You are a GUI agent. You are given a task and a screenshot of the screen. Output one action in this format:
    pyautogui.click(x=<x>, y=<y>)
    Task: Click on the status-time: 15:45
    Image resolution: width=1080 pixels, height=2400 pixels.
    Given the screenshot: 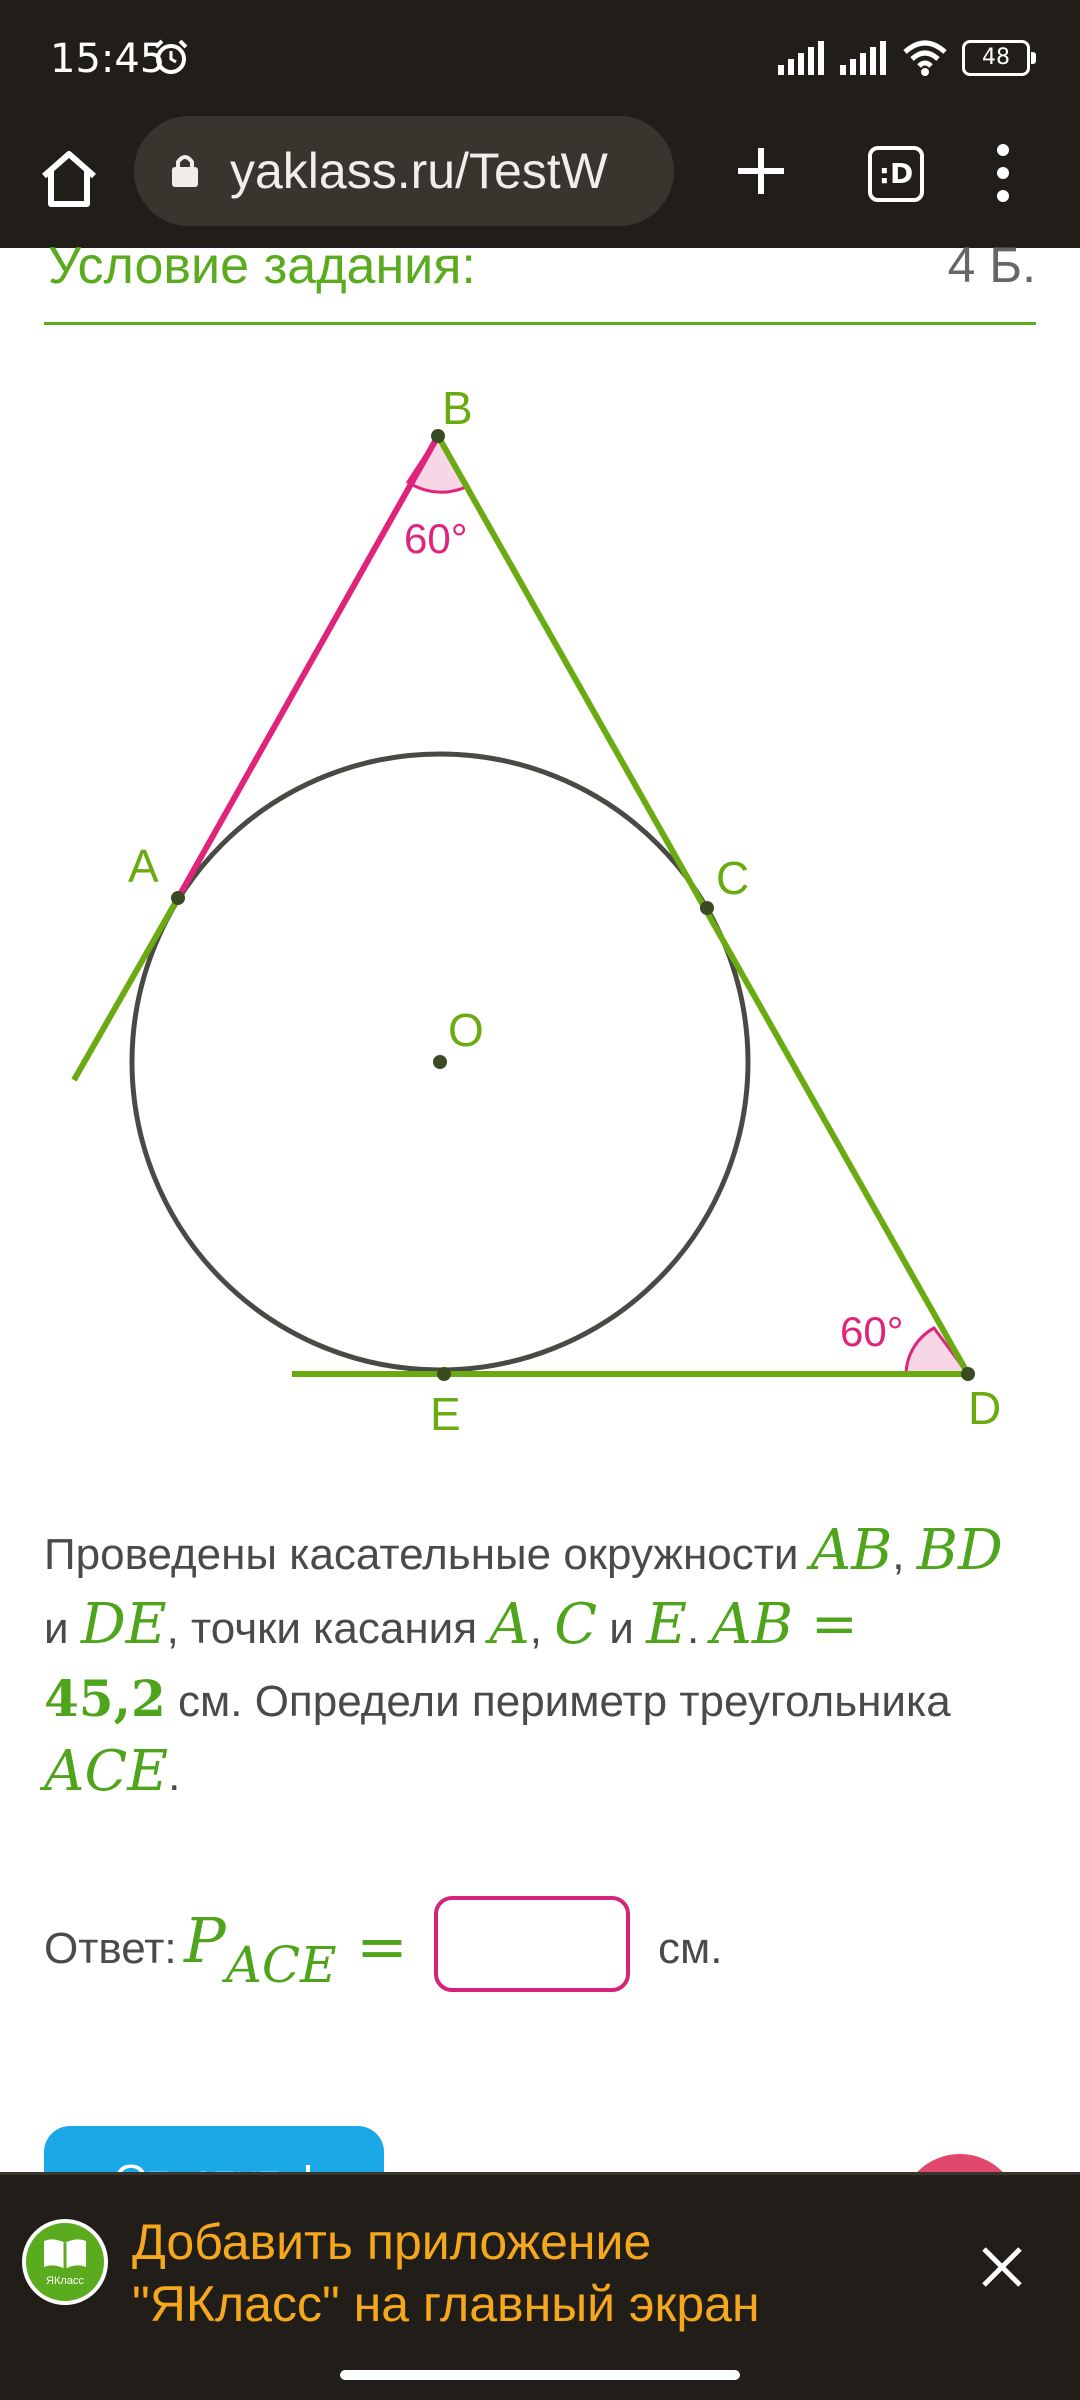 What is the action you would take?
    pyautogui.click(x=108, y=59)
    